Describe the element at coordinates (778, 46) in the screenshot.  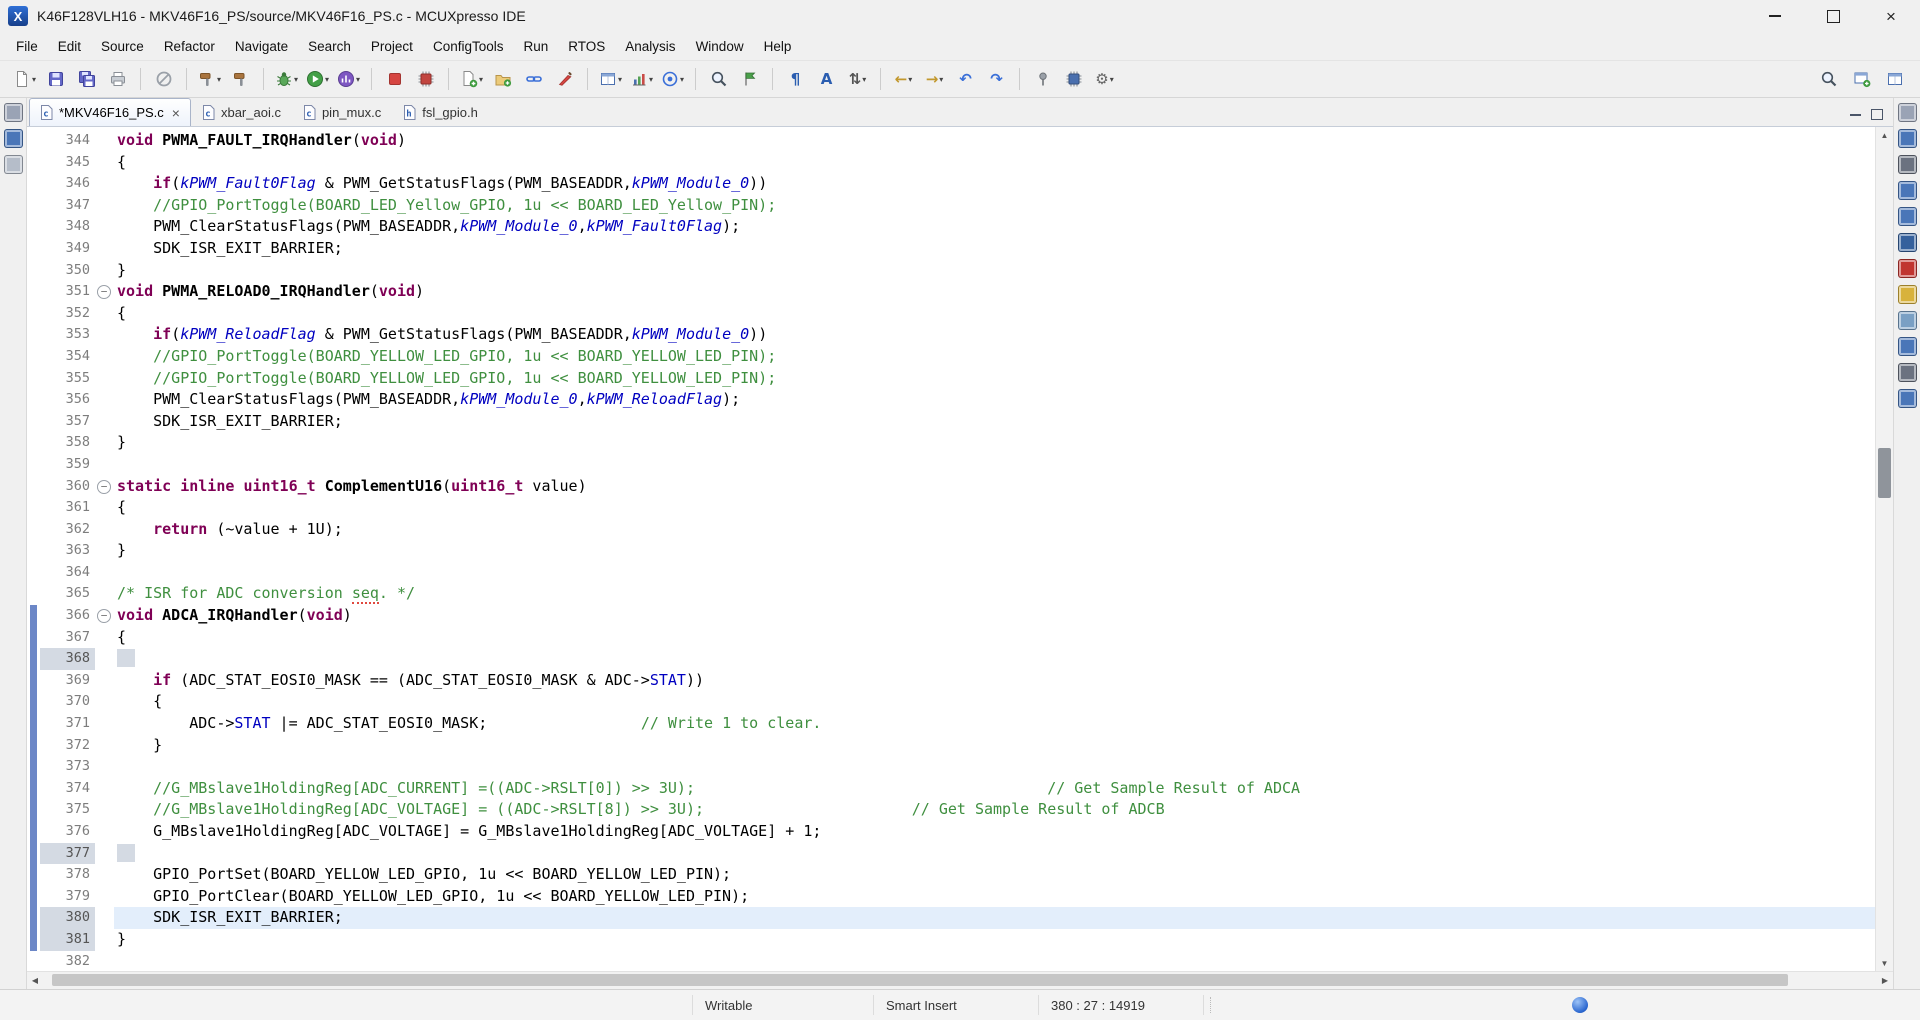
I see `menu-help: Help` at that location.